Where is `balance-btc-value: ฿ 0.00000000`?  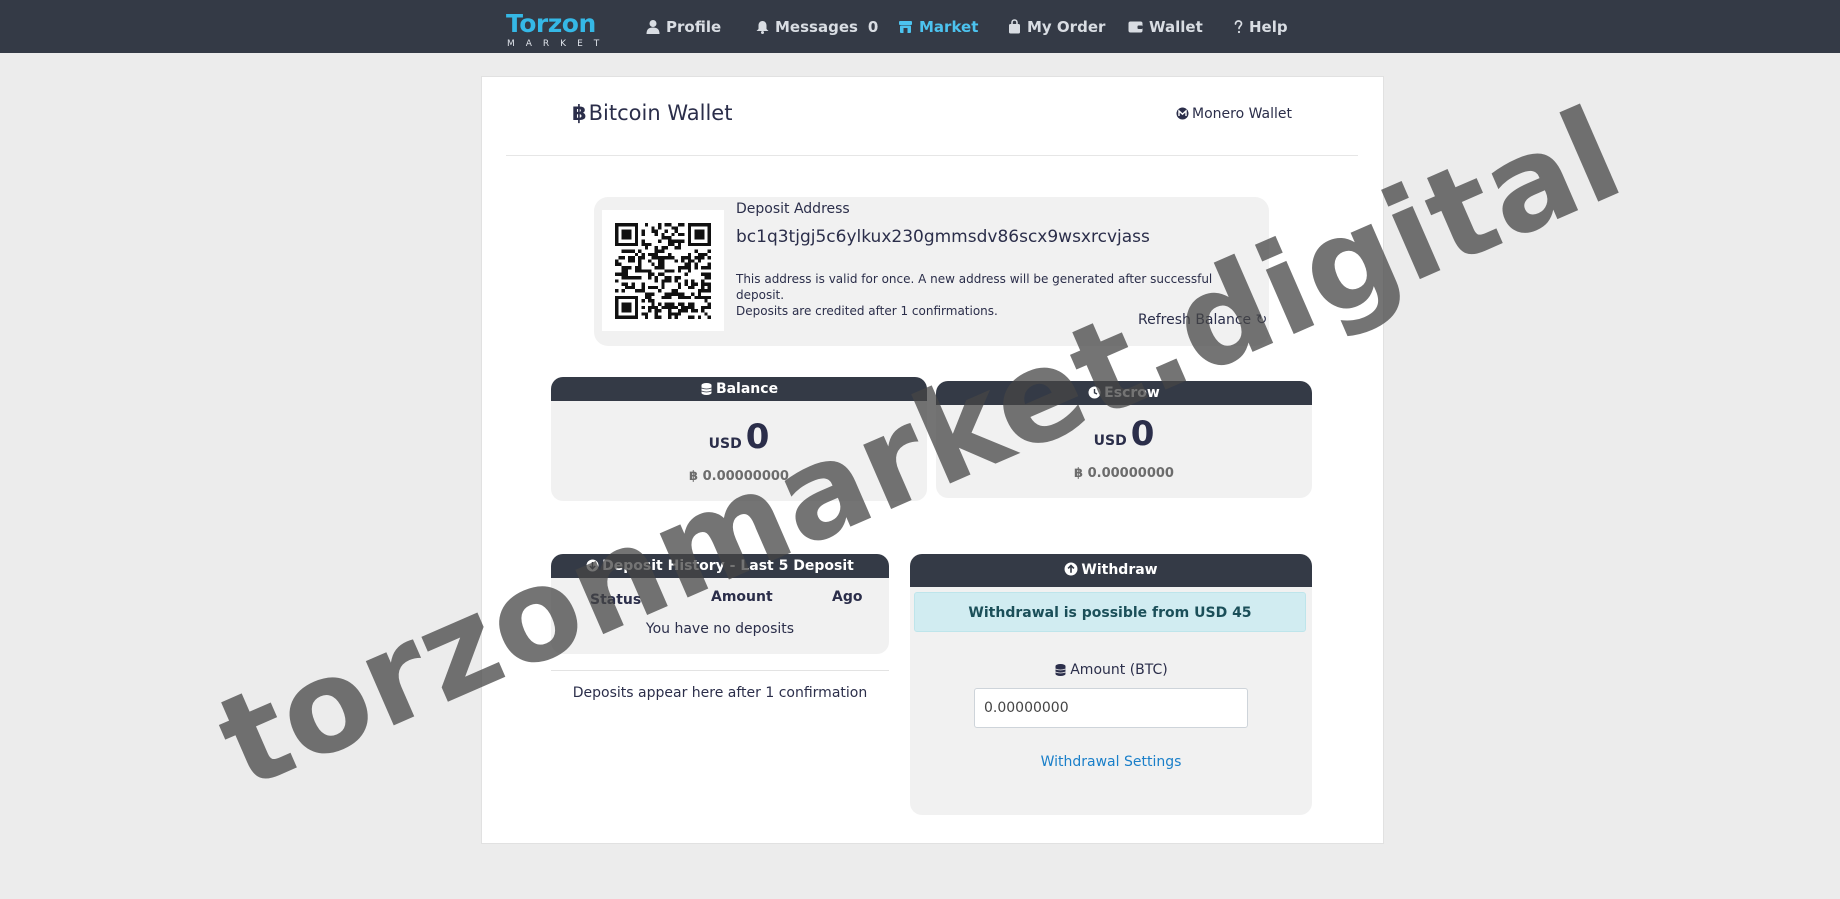
balance-btc-value: ฿ 0.00000000 is located at coordinates (739, 476).